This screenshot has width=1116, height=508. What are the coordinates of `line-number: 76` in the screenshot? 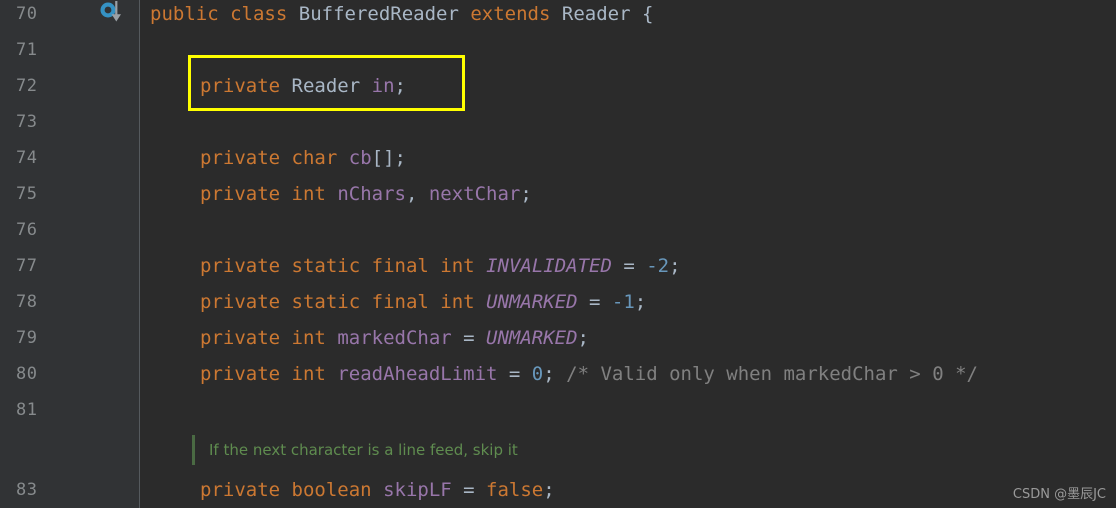 It's located at (27, 230).